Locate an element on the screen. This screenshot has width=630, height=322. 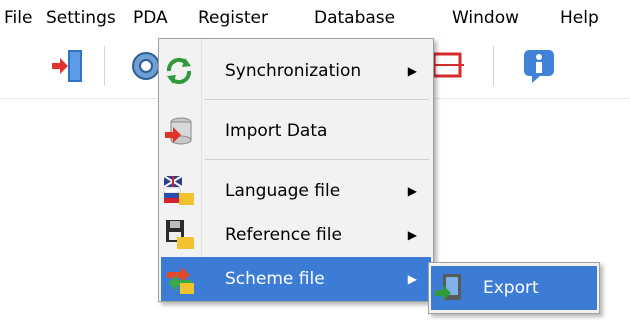
menu-item-import-data: Import Data is located at coordinates (296, 131).